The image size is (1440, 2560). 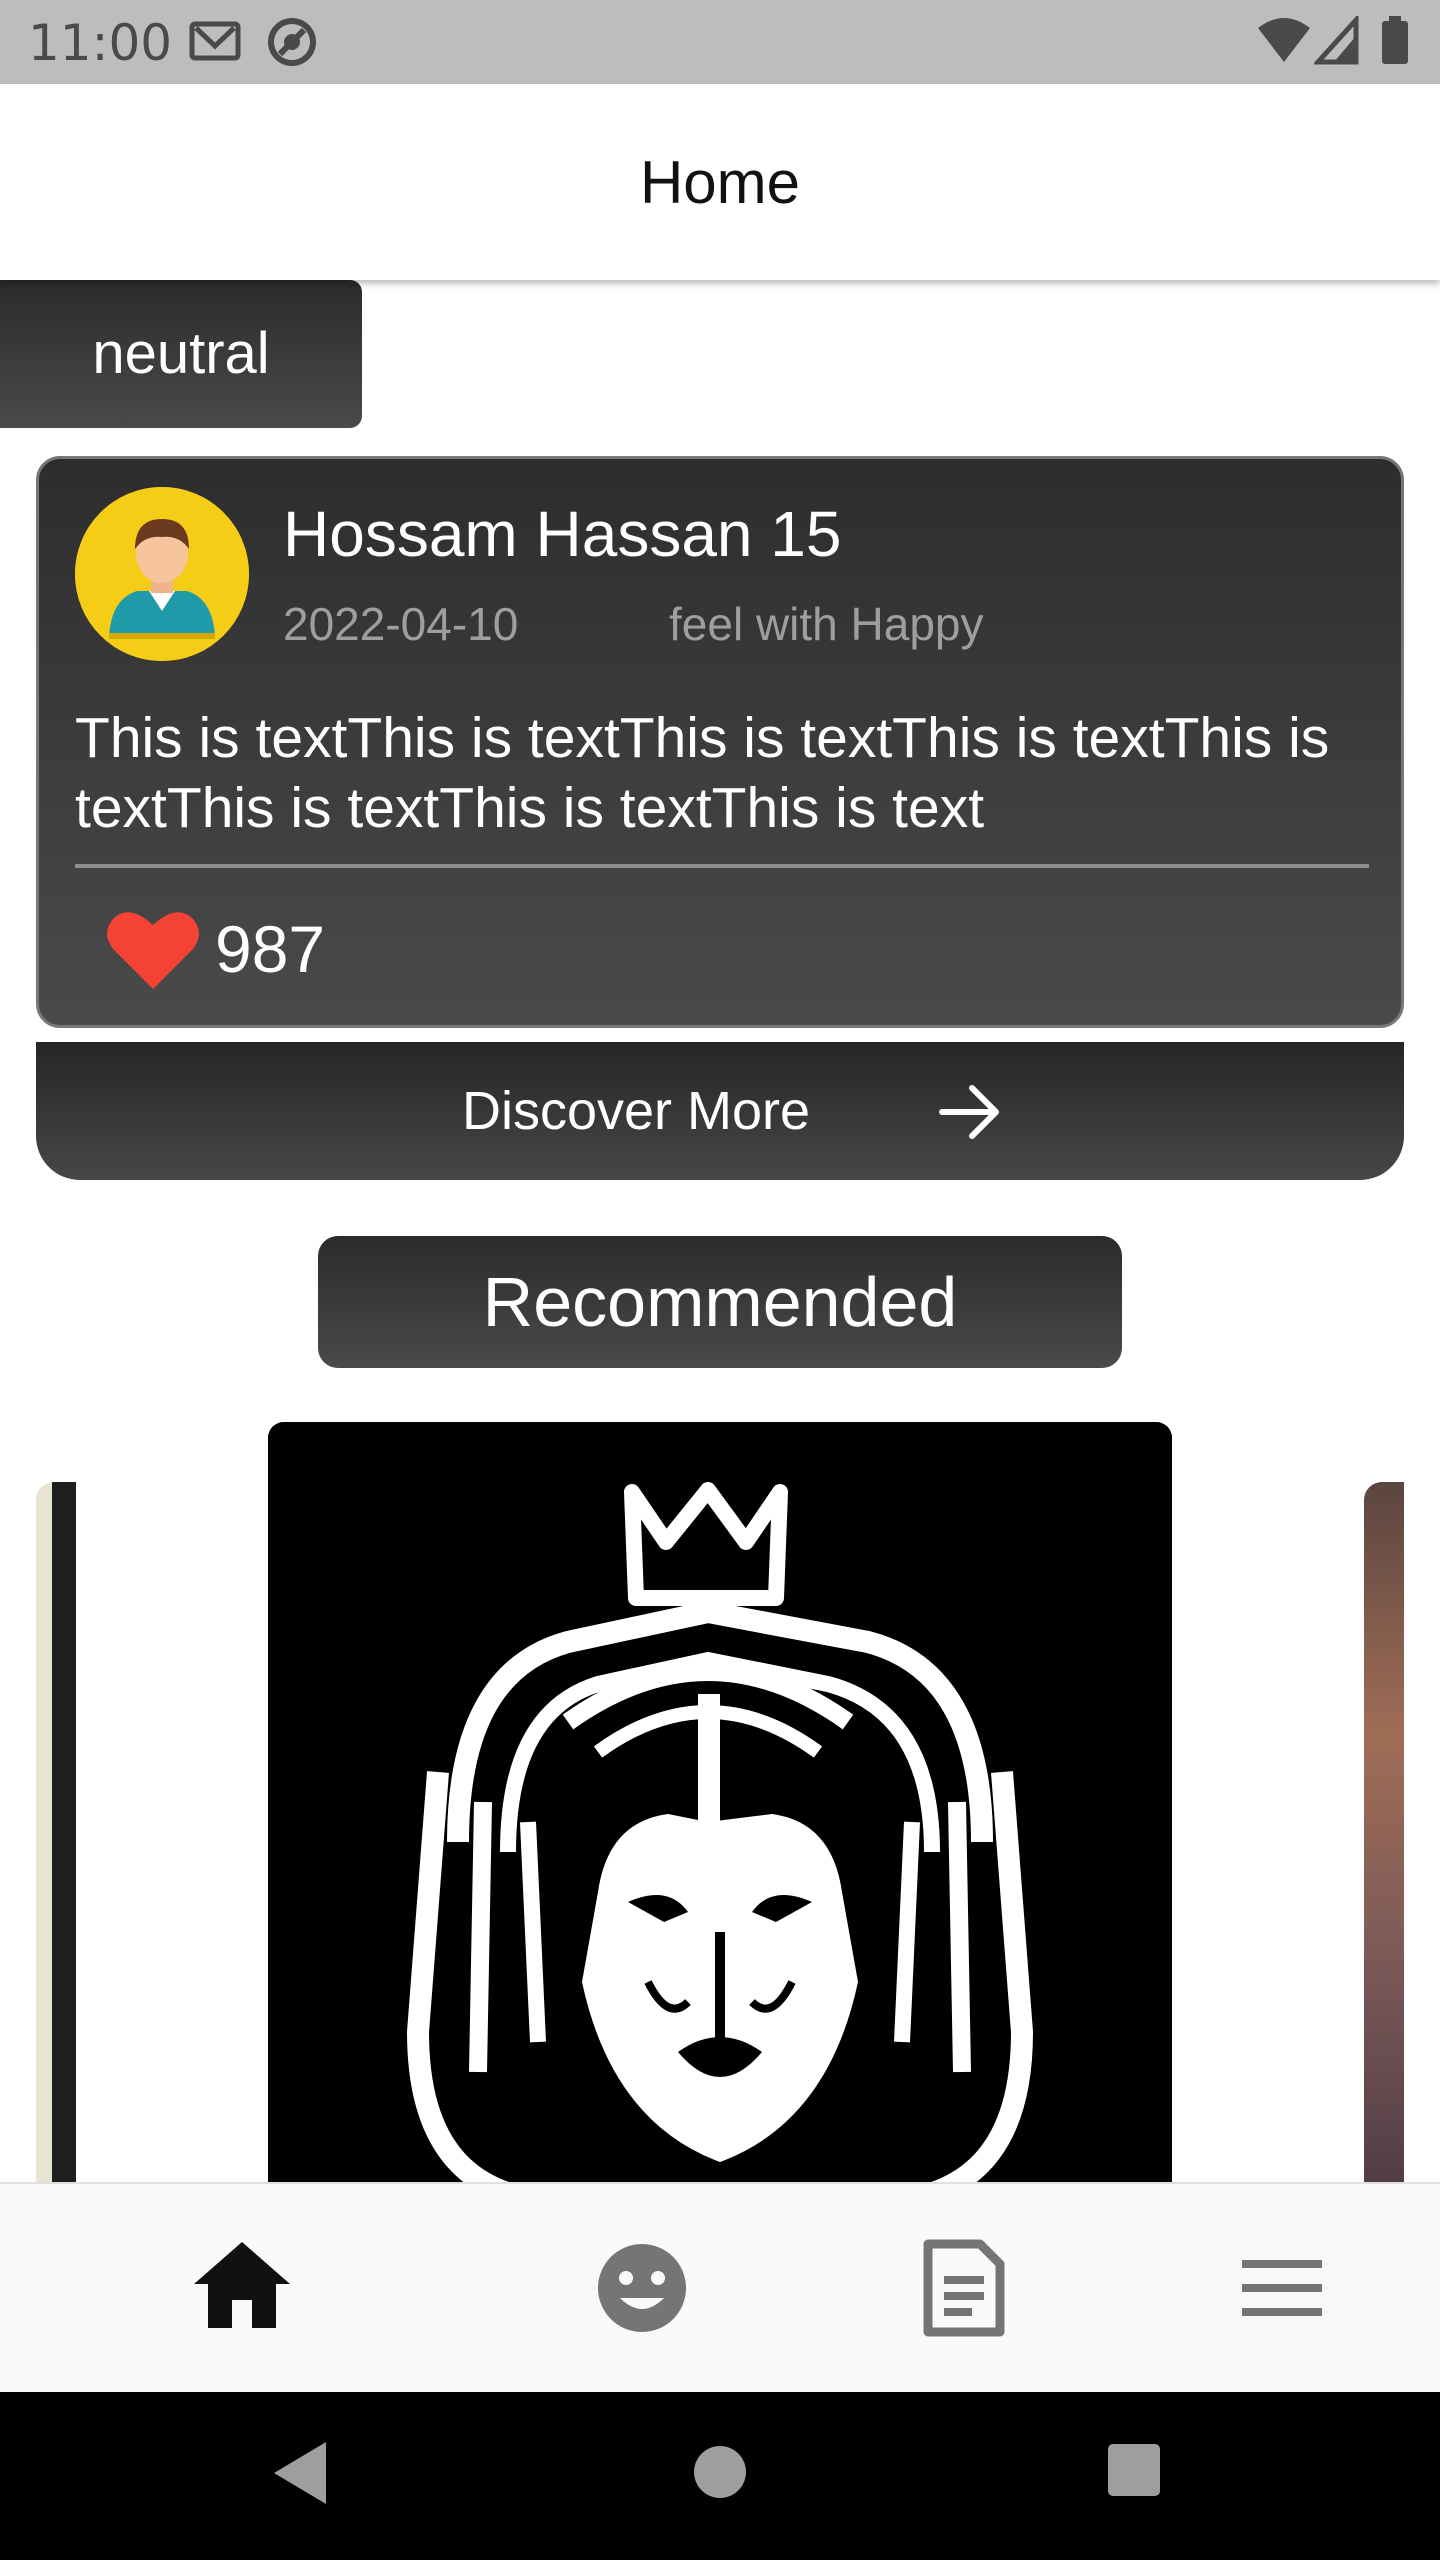 I want to click on carousel-item-next, so click(x=1384, y=1832).